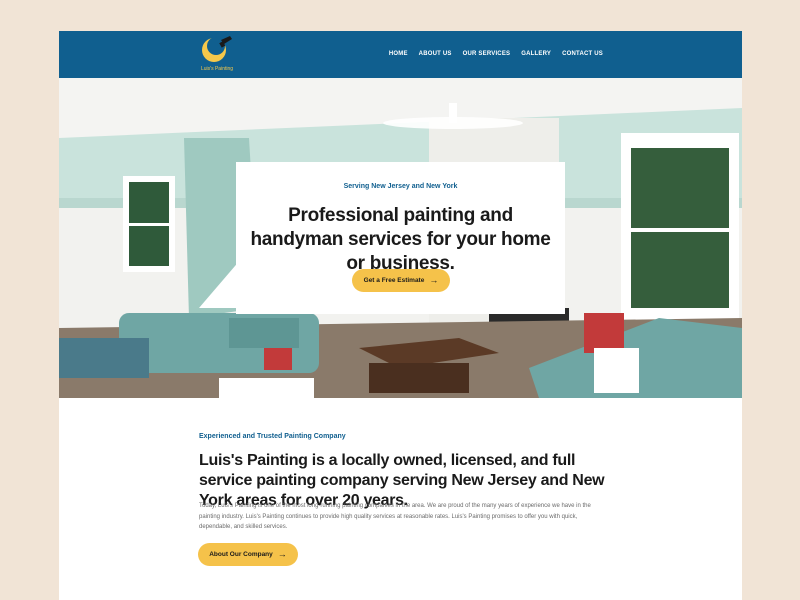 This screenshot has width=800, height=600. I want to click on about-cta-label: About Our Company, so click(241, 554).